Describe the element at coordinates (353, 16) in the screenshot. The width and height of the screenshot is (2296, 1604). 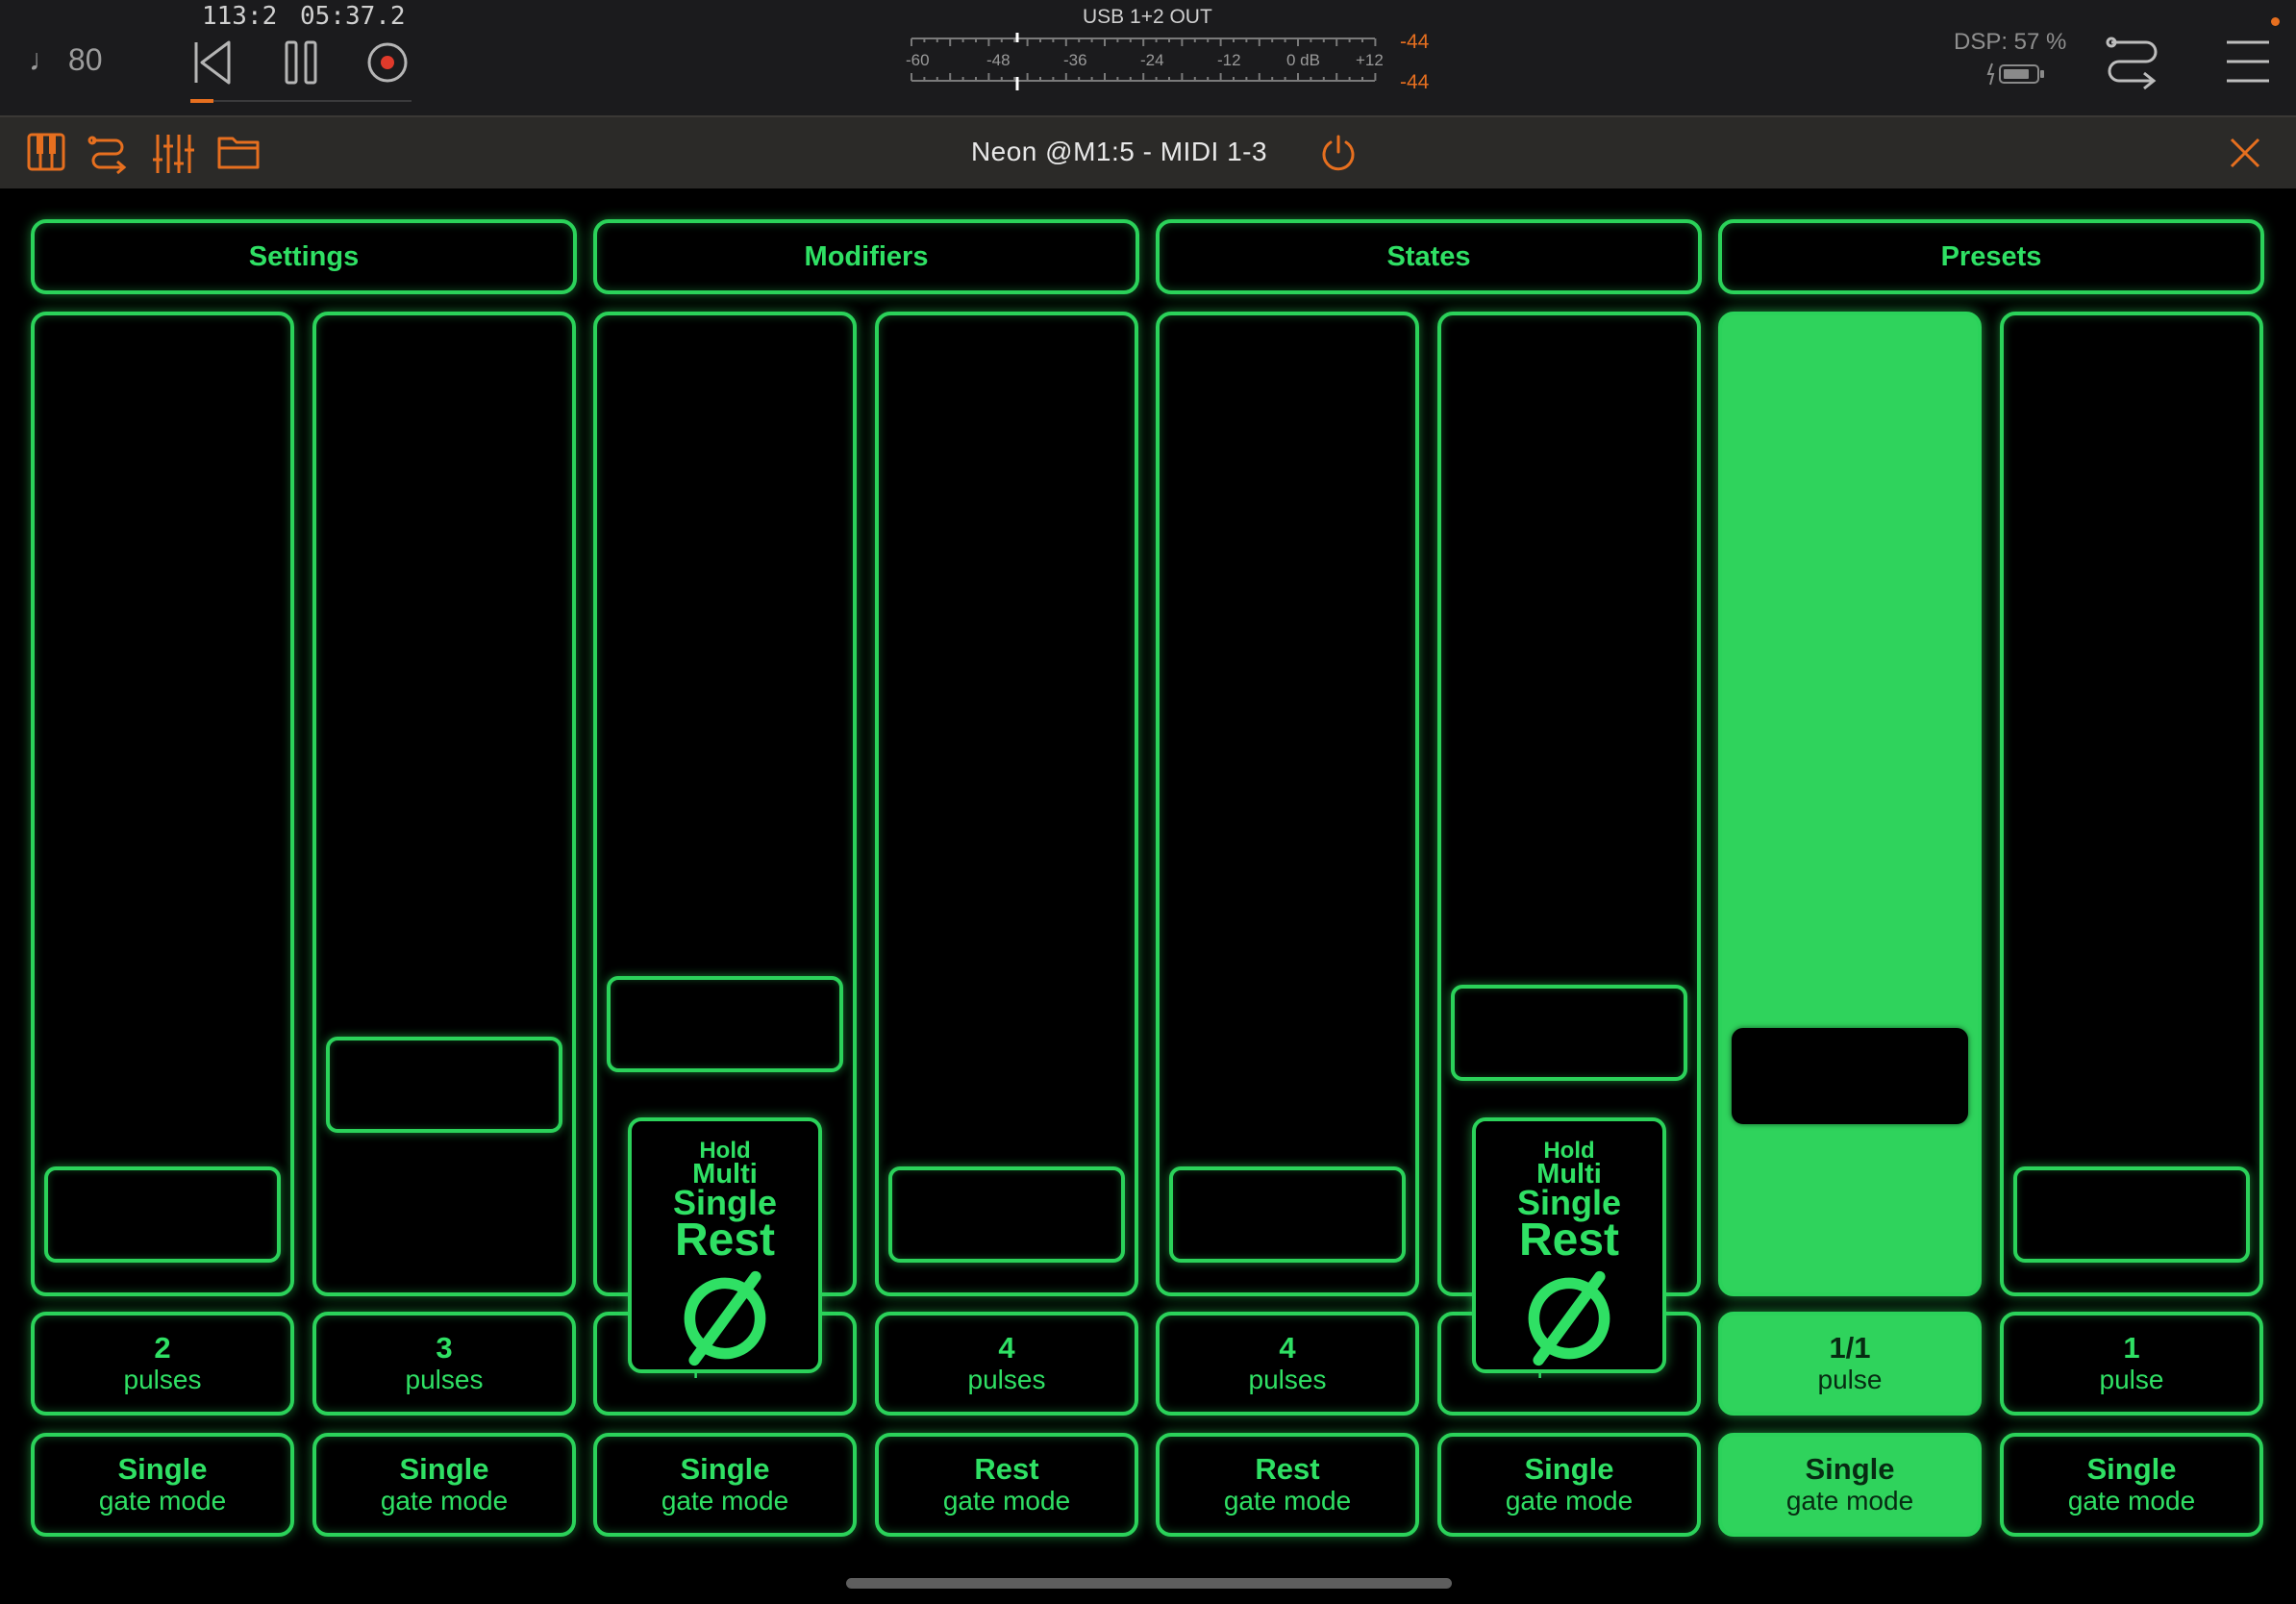
I see `time-position: 05:37.2` at that location.